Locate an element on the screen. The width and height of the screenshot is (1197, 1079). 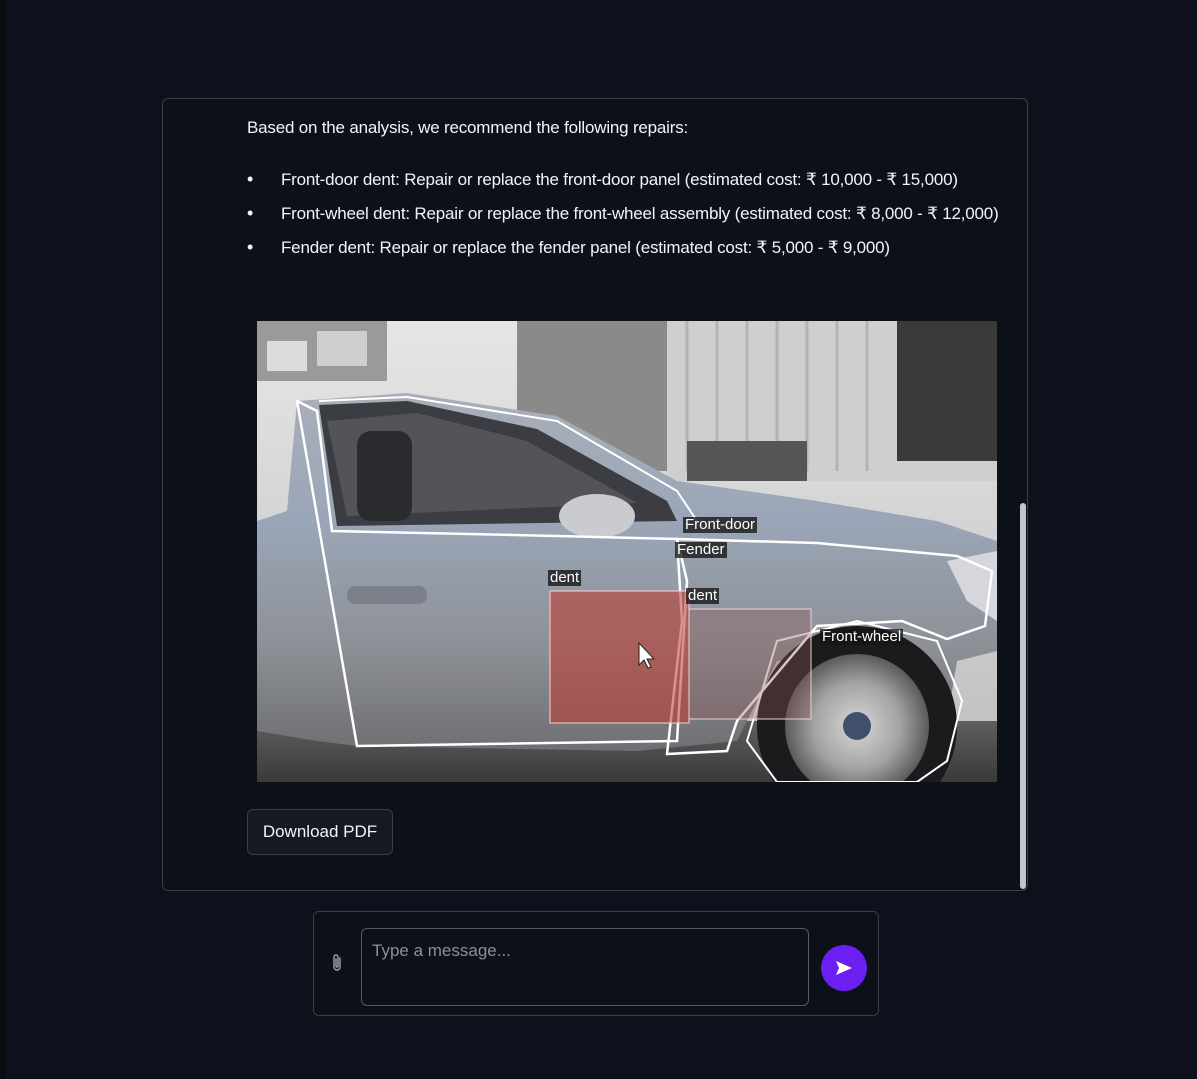
chat-scrollbar is located at coordinates (1023, 696).